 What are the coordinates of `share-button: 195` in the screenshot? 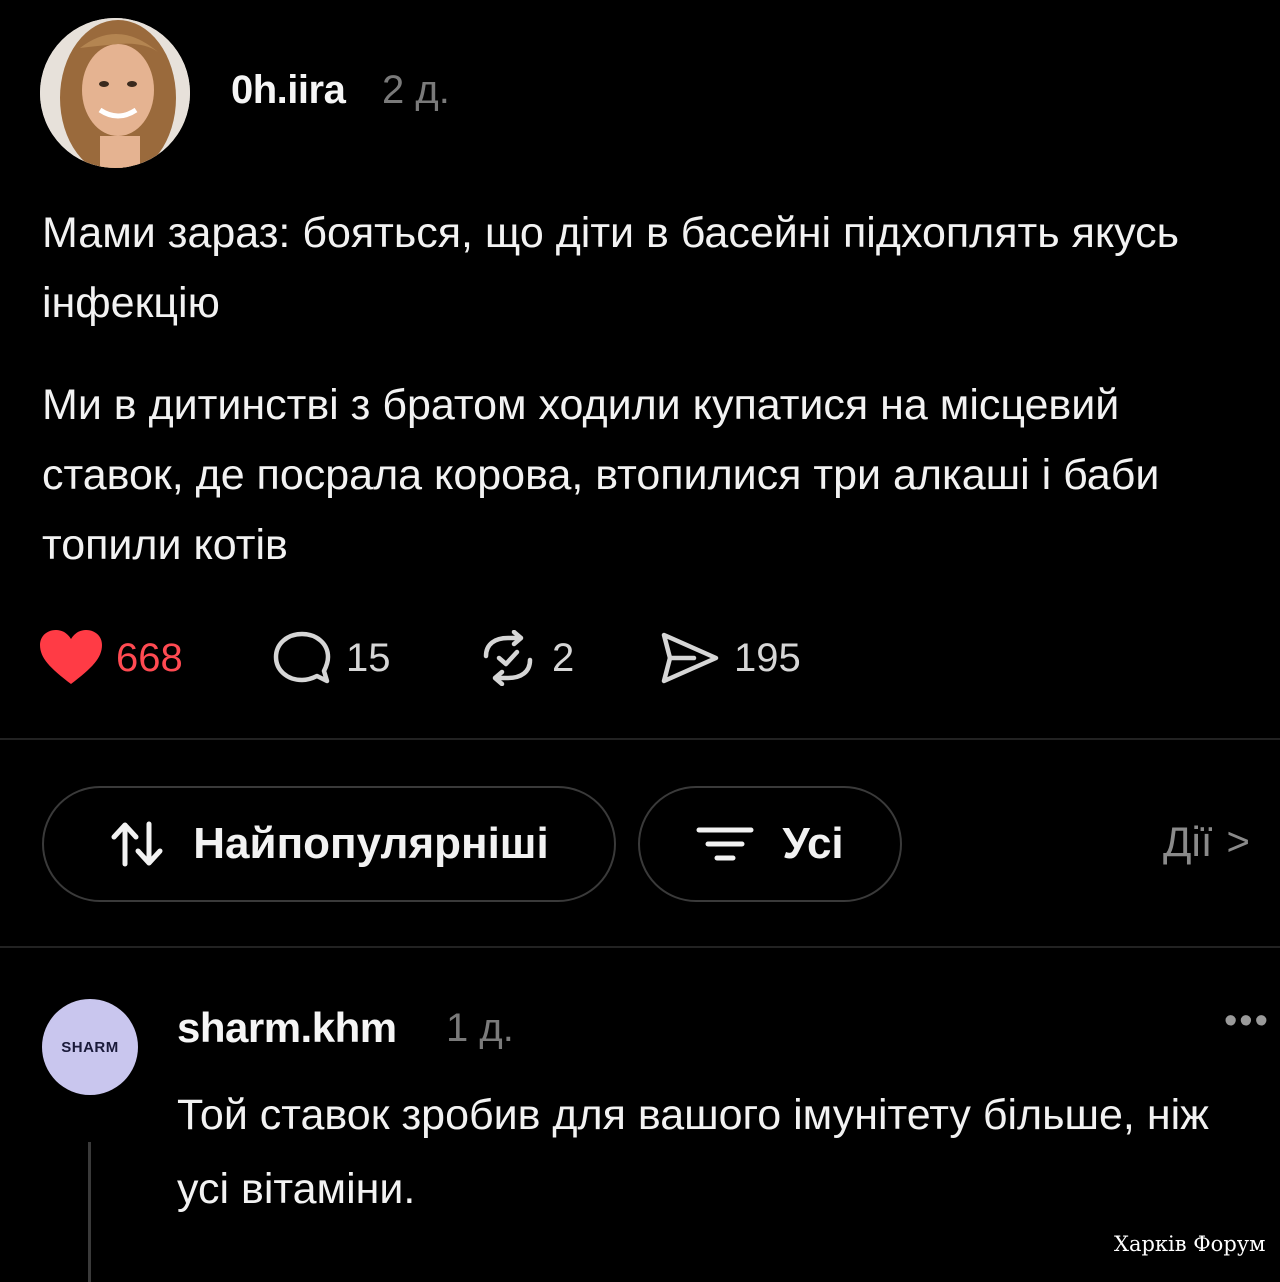 It's located at (730, 658).